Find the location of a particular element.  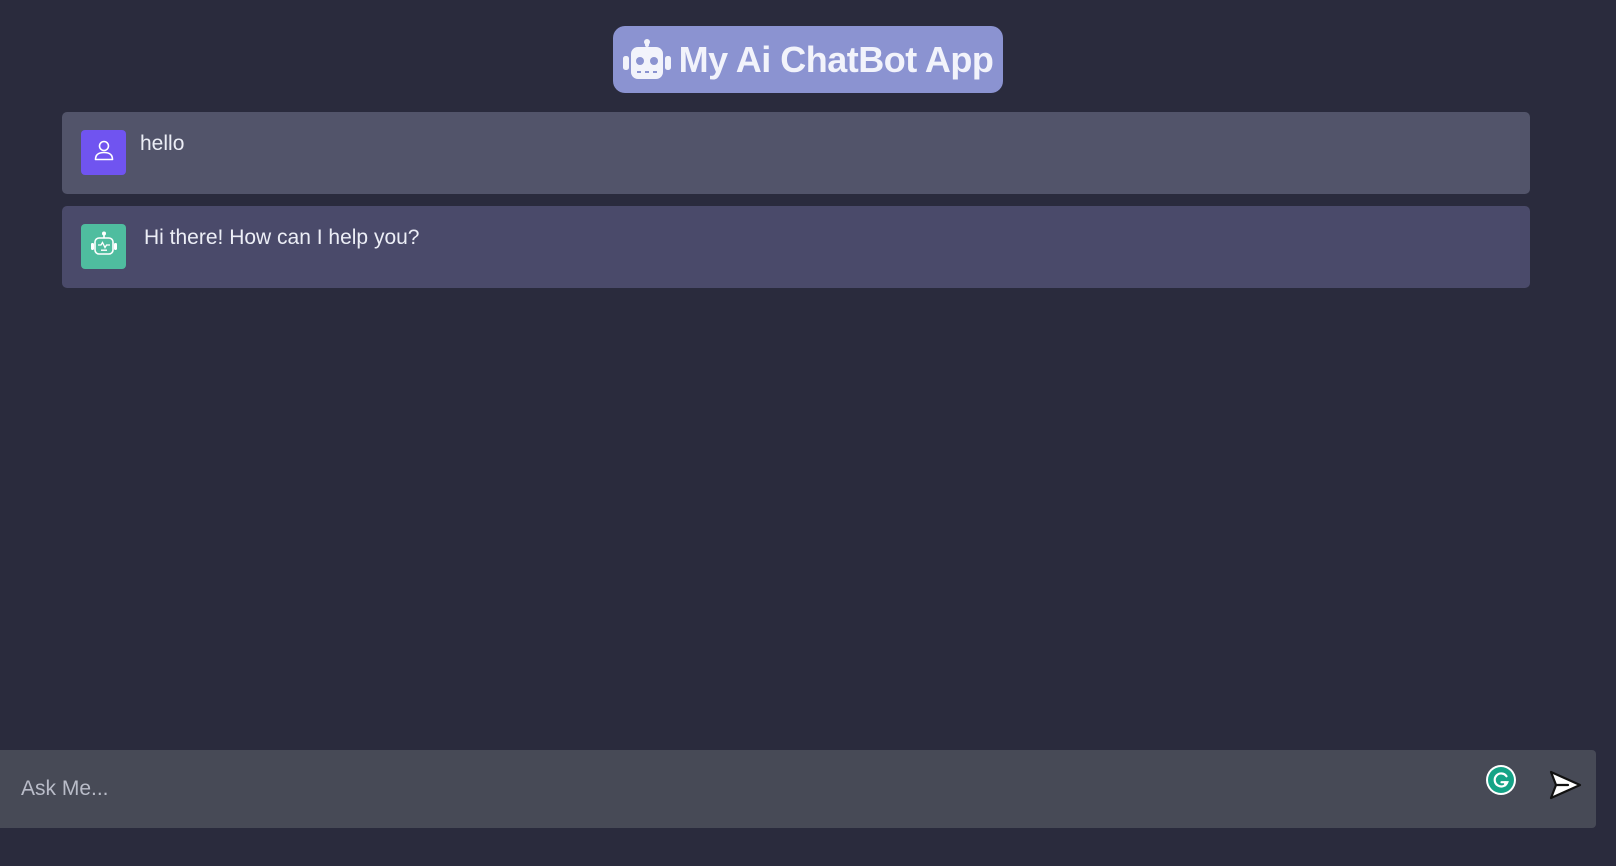

grammarly-icon is located at coordinates (1501, 780).